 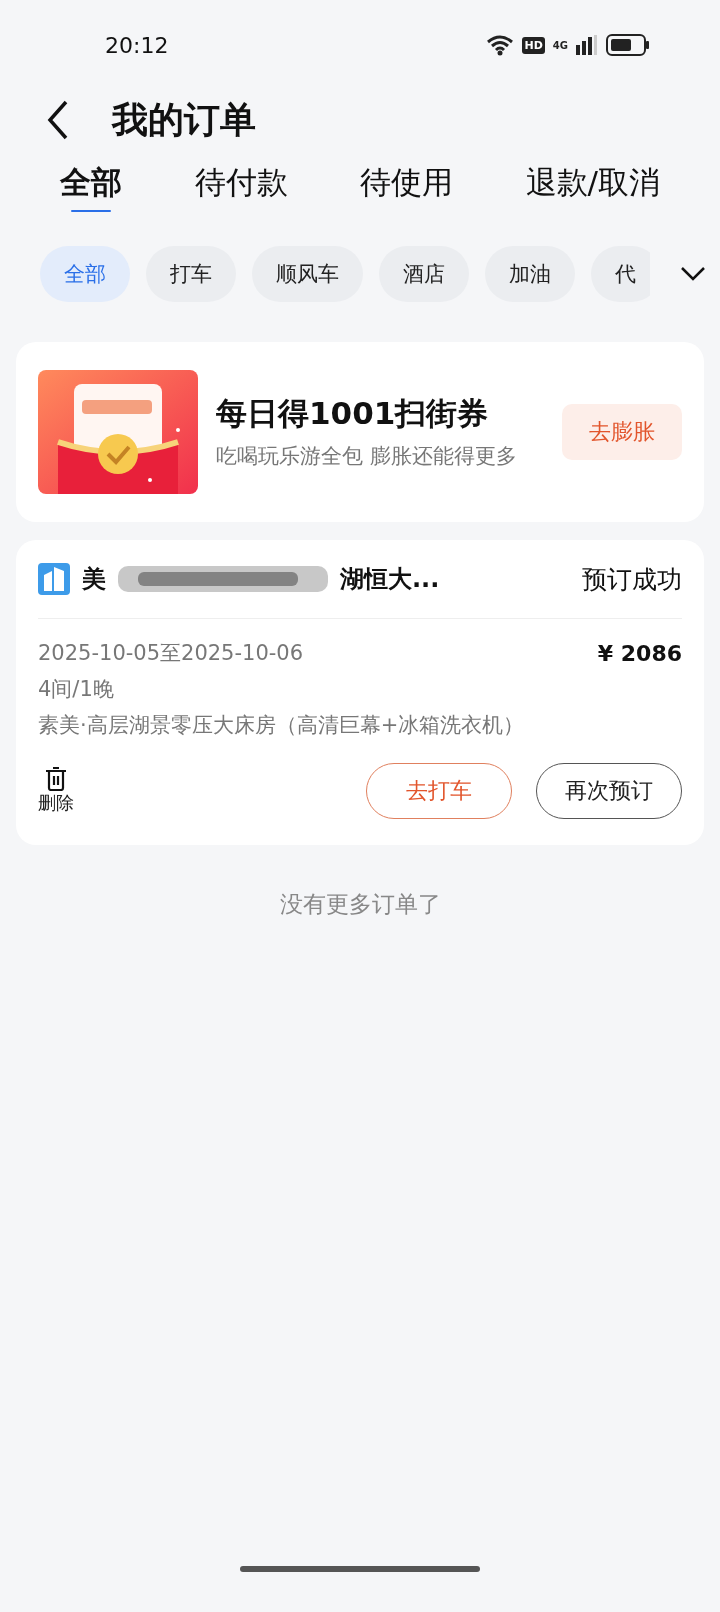 I want to click on order-status: 预订成功, so click(x=632, y=579).